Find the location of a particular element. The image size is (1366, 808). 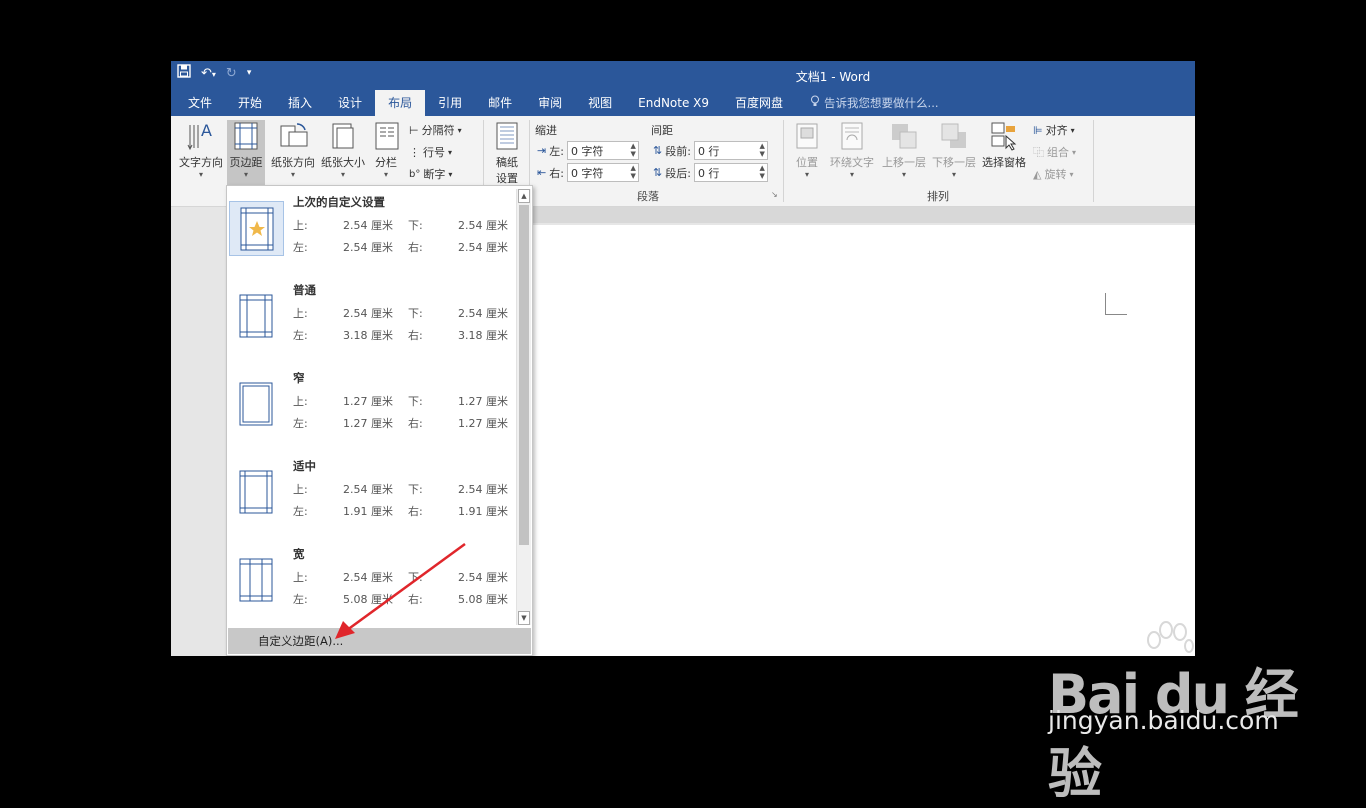

annotation-arrow is located at coordinates (400, 590).